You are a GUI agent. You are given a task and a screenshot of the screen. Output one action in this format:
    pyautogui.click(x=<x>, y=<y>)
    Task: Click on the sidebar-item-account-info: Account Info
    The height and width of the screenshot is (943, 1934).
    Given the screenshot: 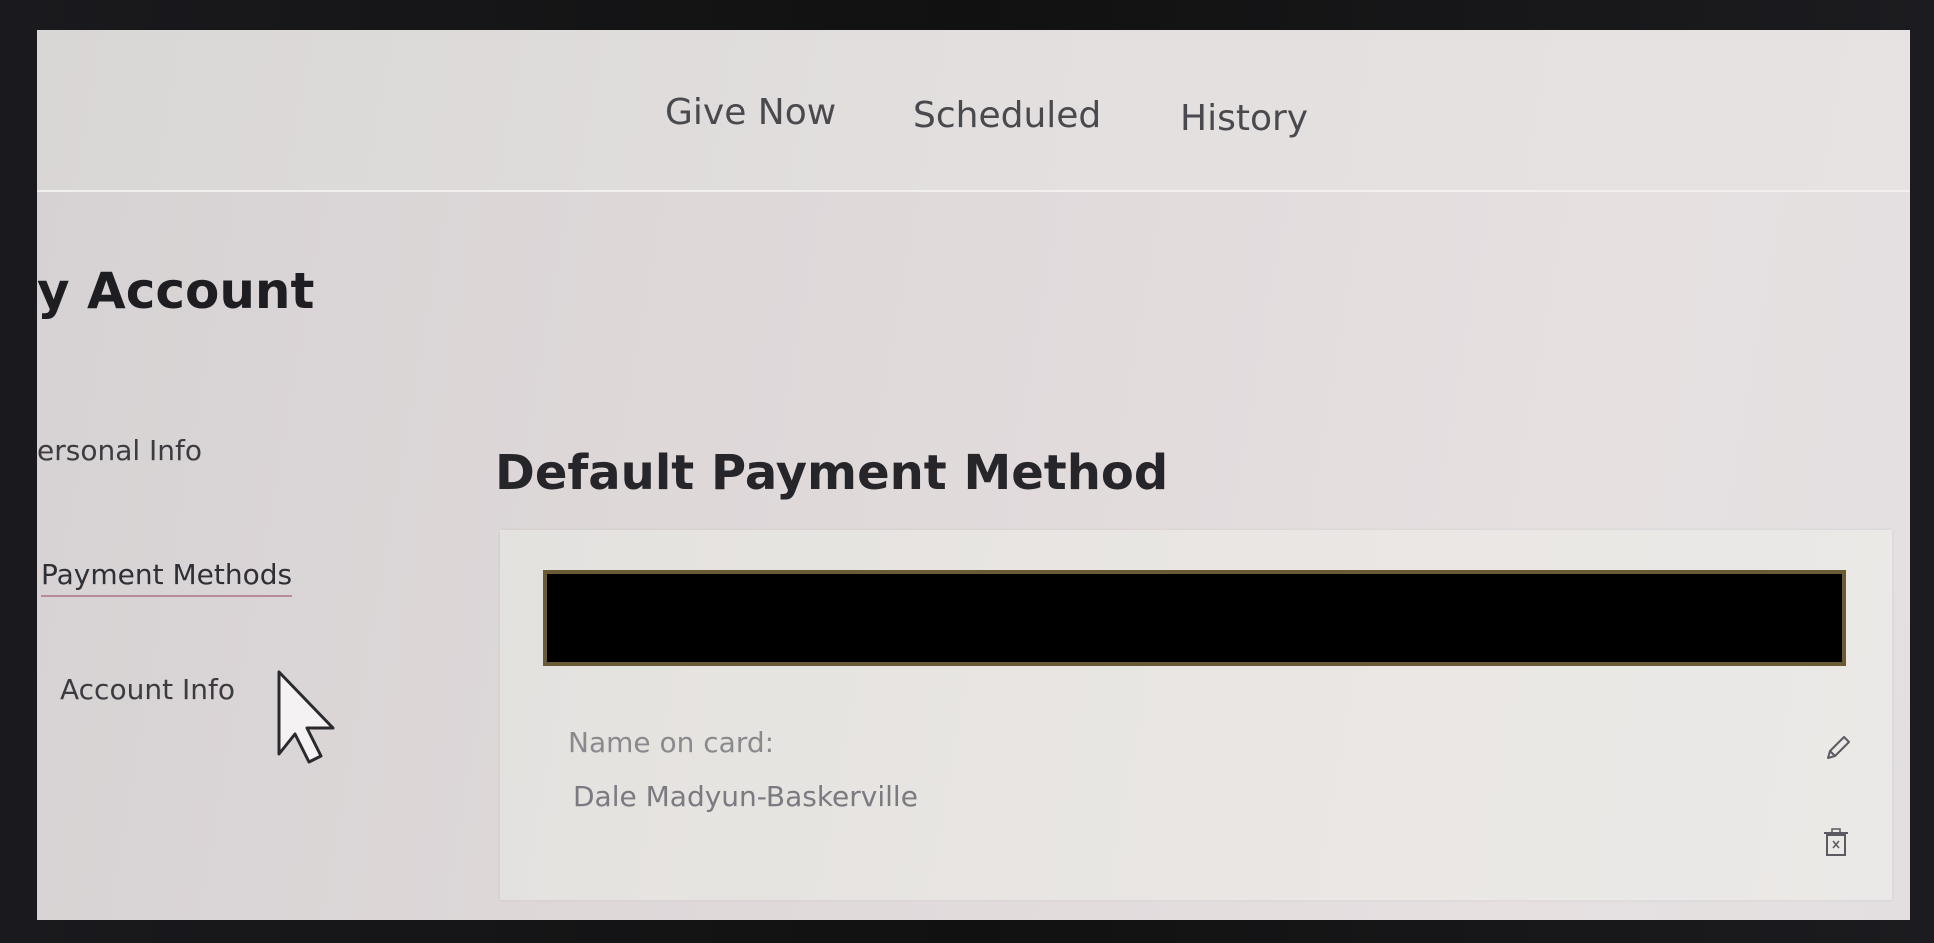 What is the action you would take?
    pyautogui.click(x=147, y=689)
    